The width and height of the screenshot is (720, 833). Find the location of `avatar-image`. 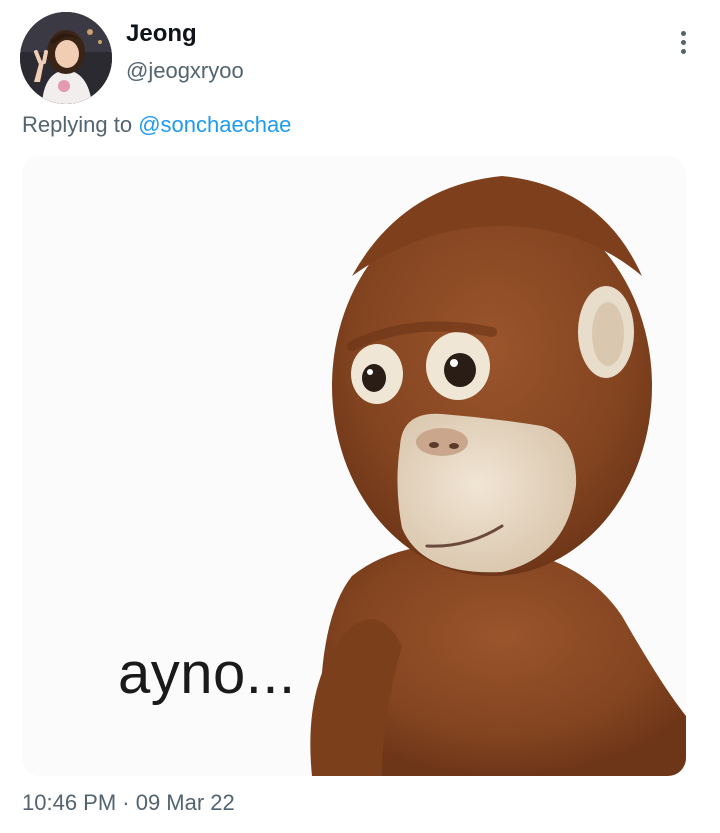

avatar-image is located at coordinates (66, 58).